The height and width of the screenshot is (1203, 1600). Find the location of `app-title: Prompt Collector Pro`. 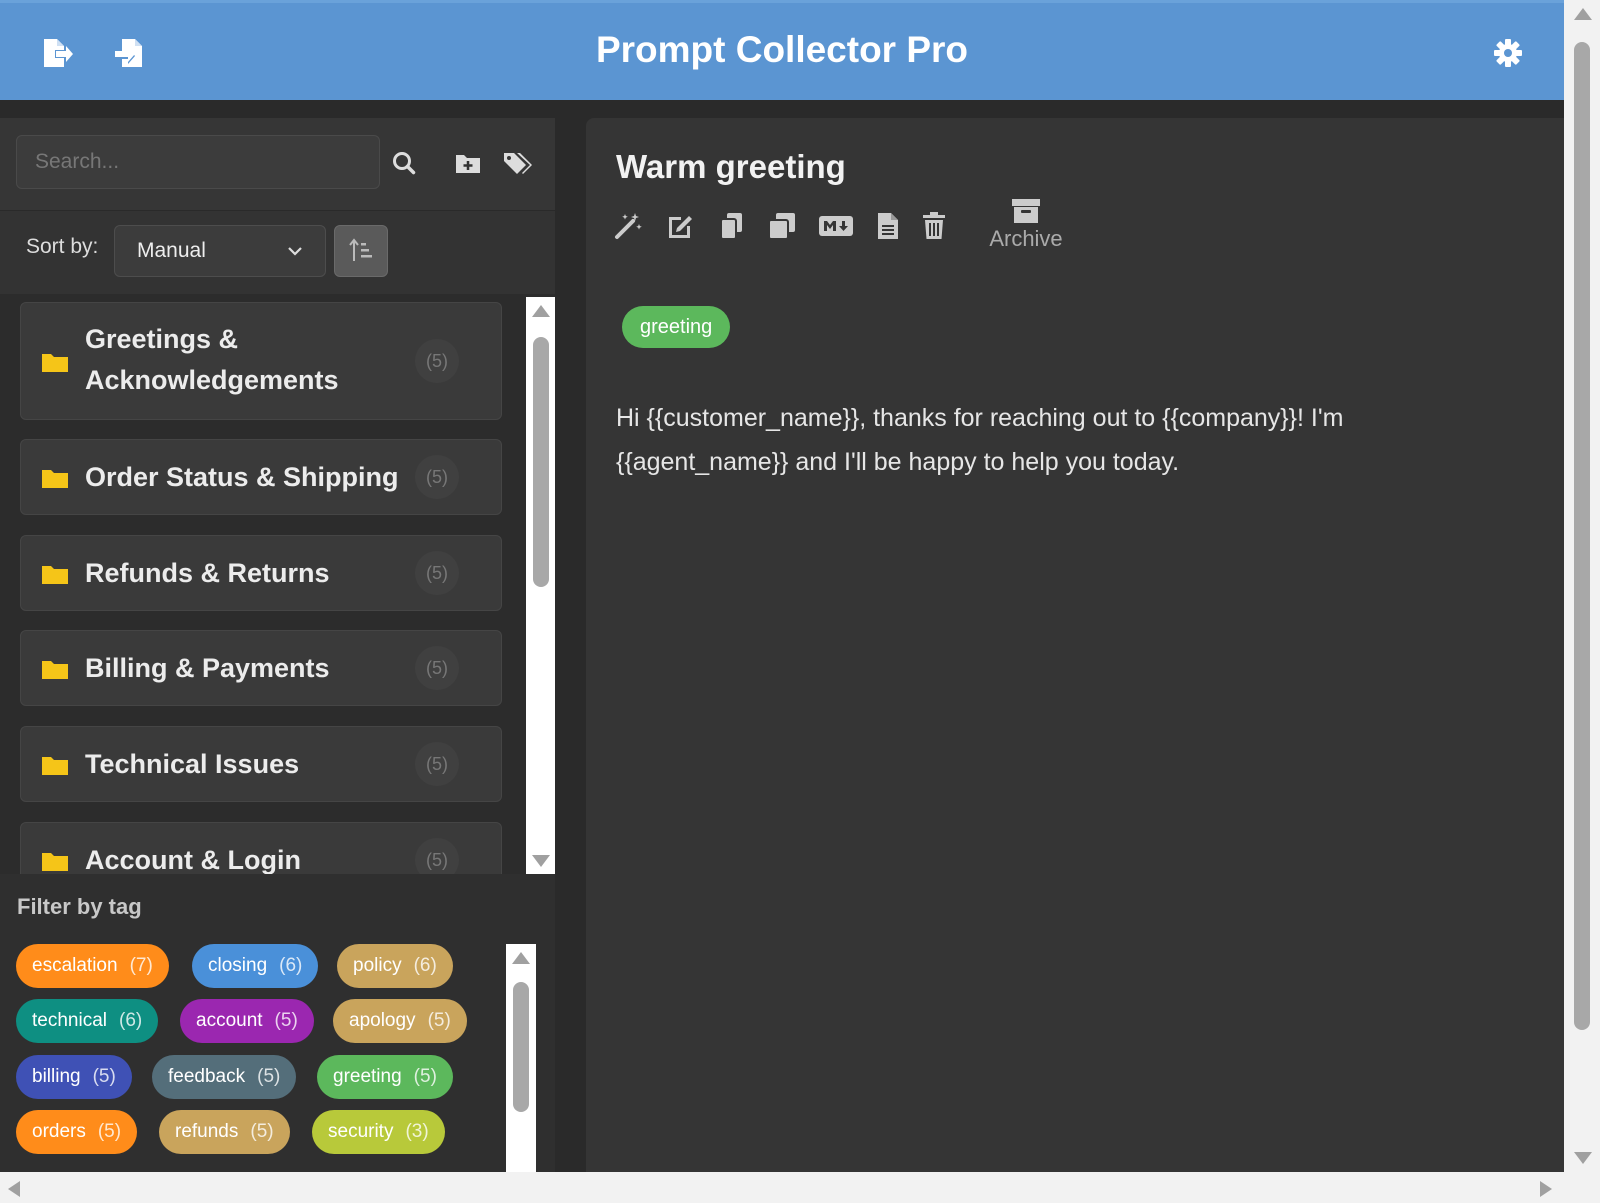

app-title: Prompt Collector Pro is located at coordinates (782, 49).